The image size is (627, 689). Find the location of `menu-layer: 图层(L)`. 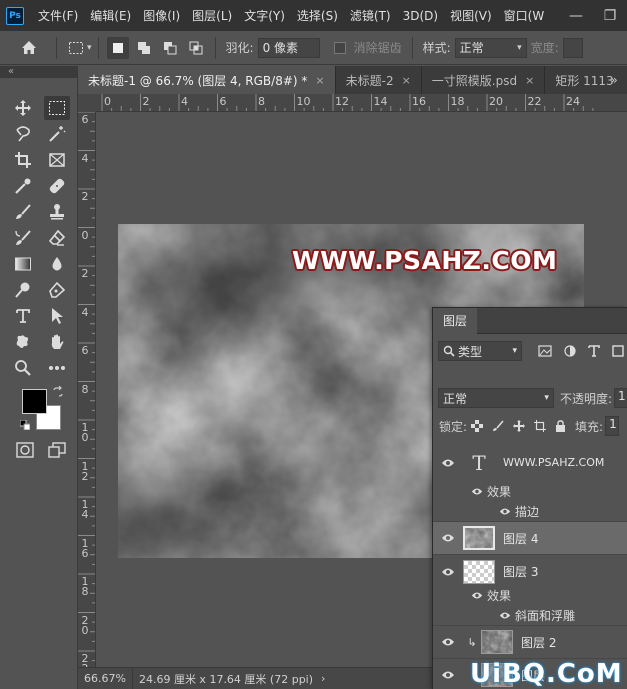

menu-layer: 图层(L) is located at coordinates (212, 15).